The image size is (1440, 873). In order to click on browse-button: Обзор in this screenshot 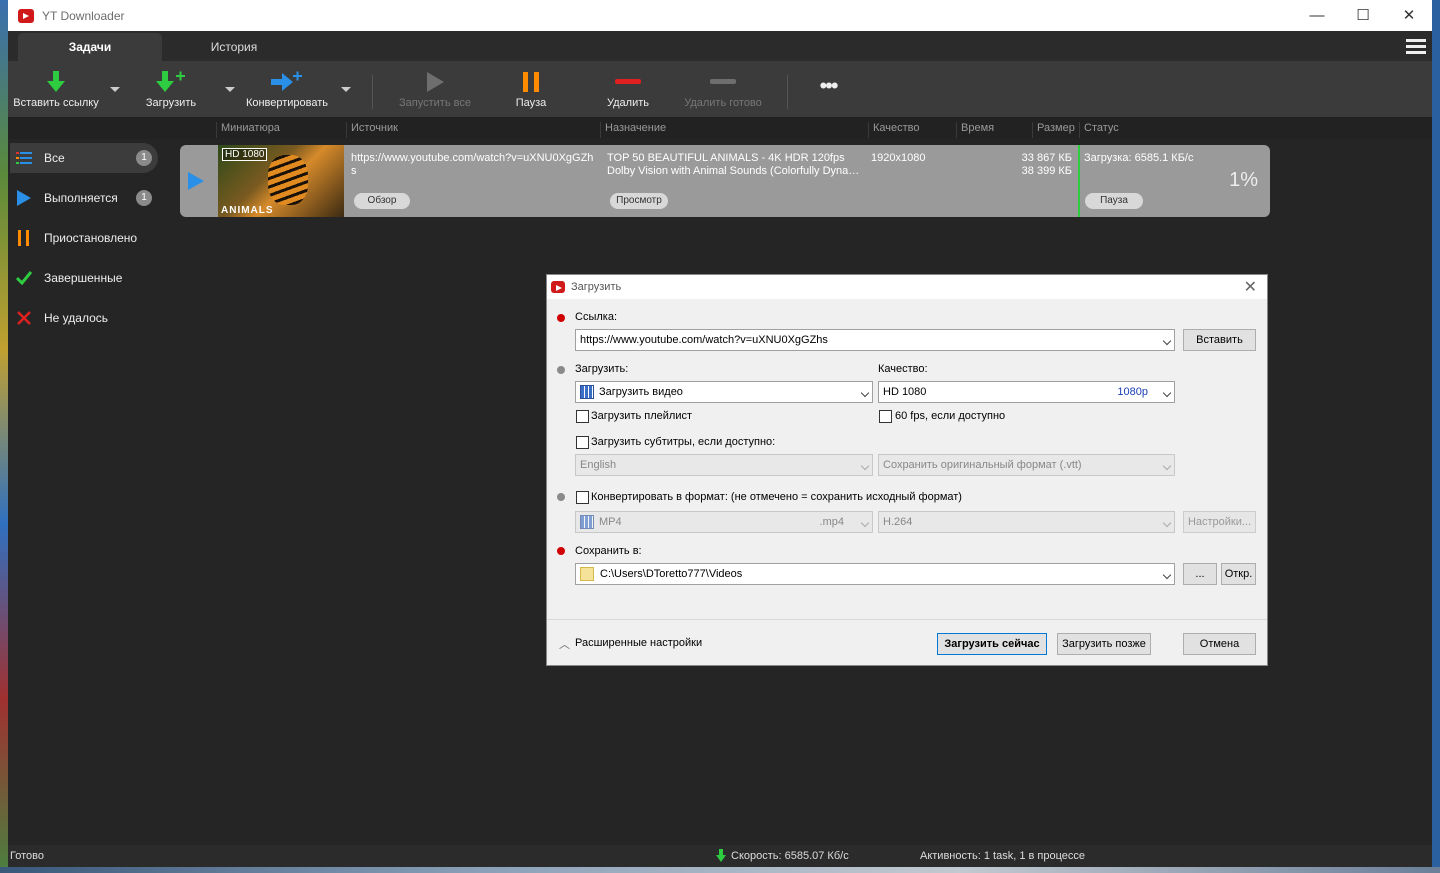, I will do `click(382, 201)`.